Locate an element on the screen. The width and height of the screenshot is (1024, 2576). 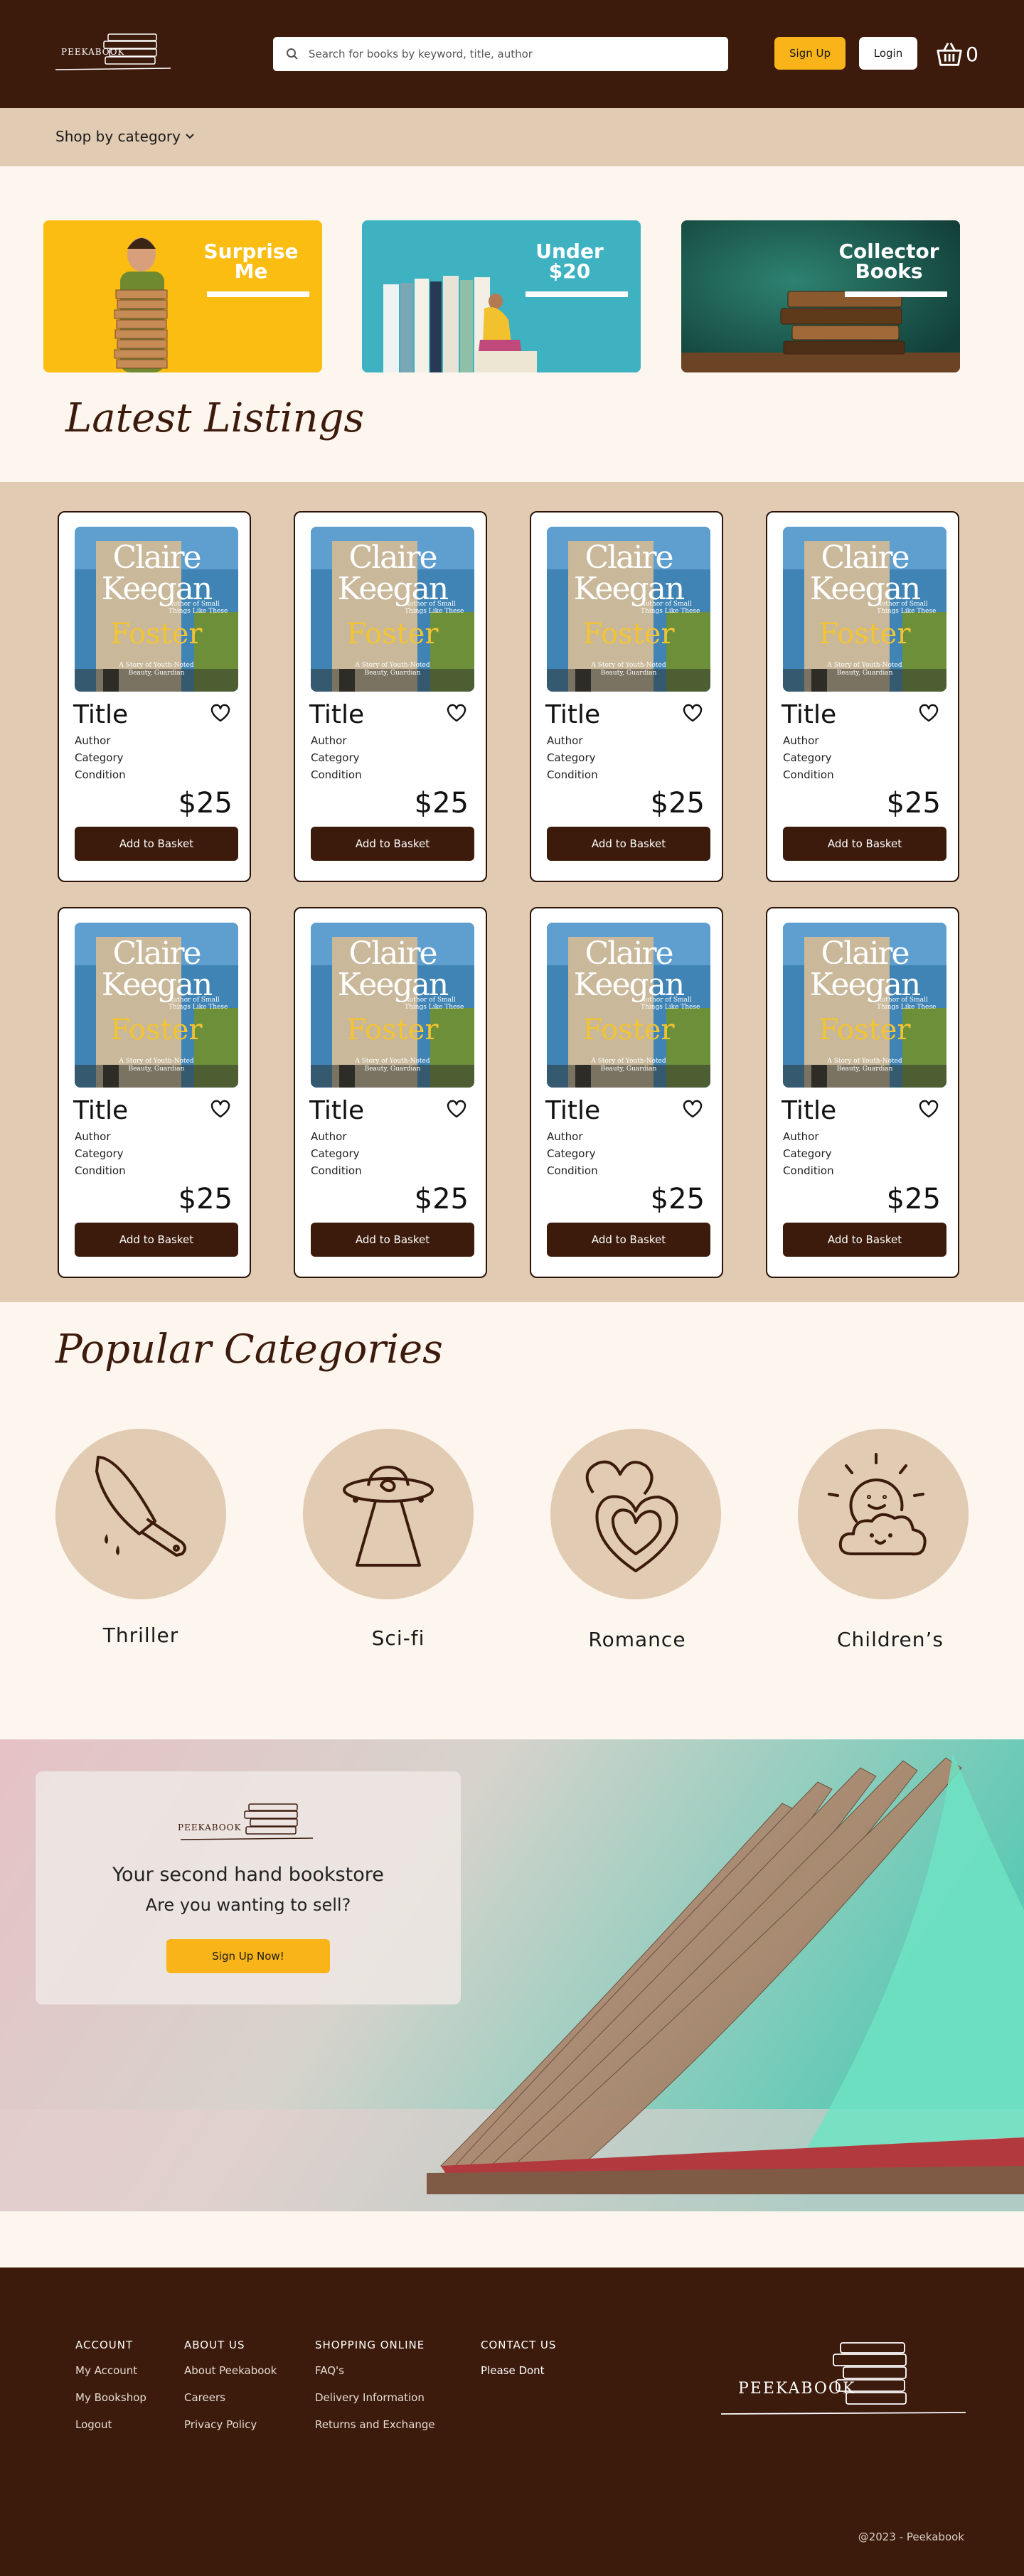
sell-tagline: Your second hand bookstore is located at coordinates (248, 1875).